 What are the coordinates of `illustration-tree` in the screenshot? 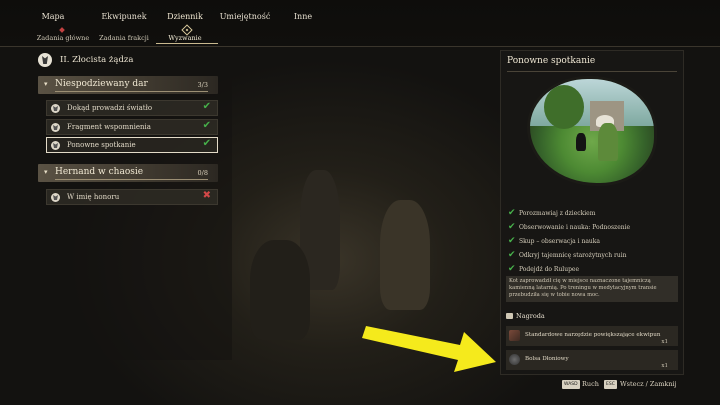 It's located at (564, 107).